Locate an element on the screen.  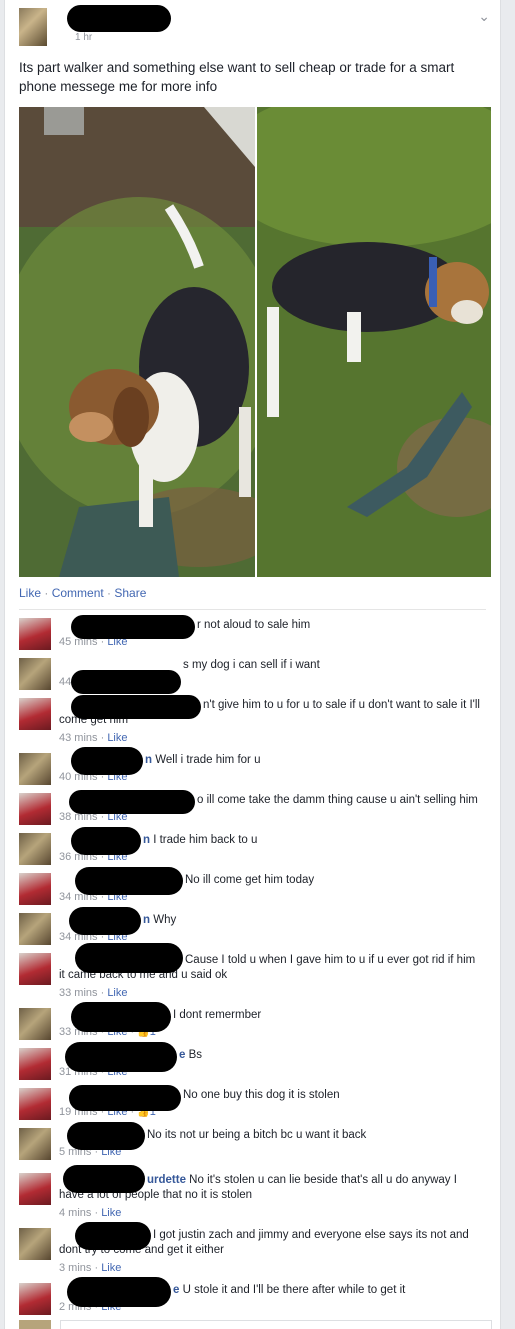
comment-time: 4 mins is located at coordinates (75, 1213).